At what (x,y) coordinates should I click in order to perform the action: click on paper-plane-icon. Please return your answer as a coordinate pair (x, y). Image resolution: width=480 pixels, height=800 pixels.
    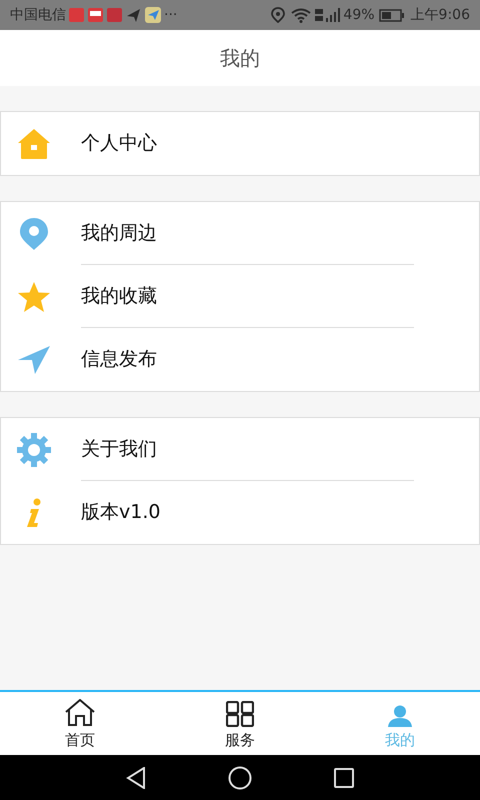
    Looking at the image, I should click on (133, 15).